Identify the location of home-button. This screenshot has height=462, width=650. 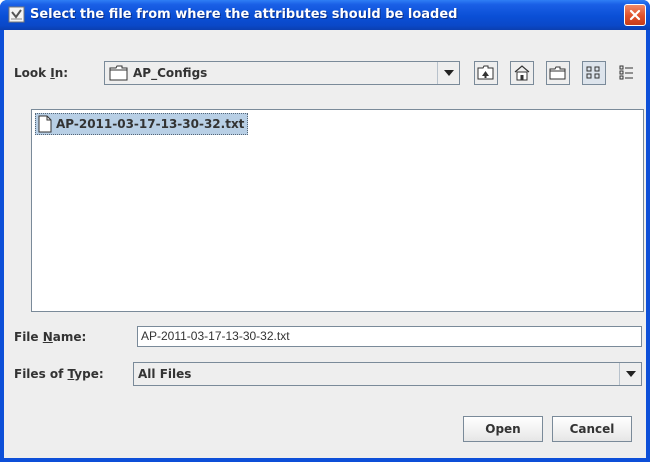
(522, 73).